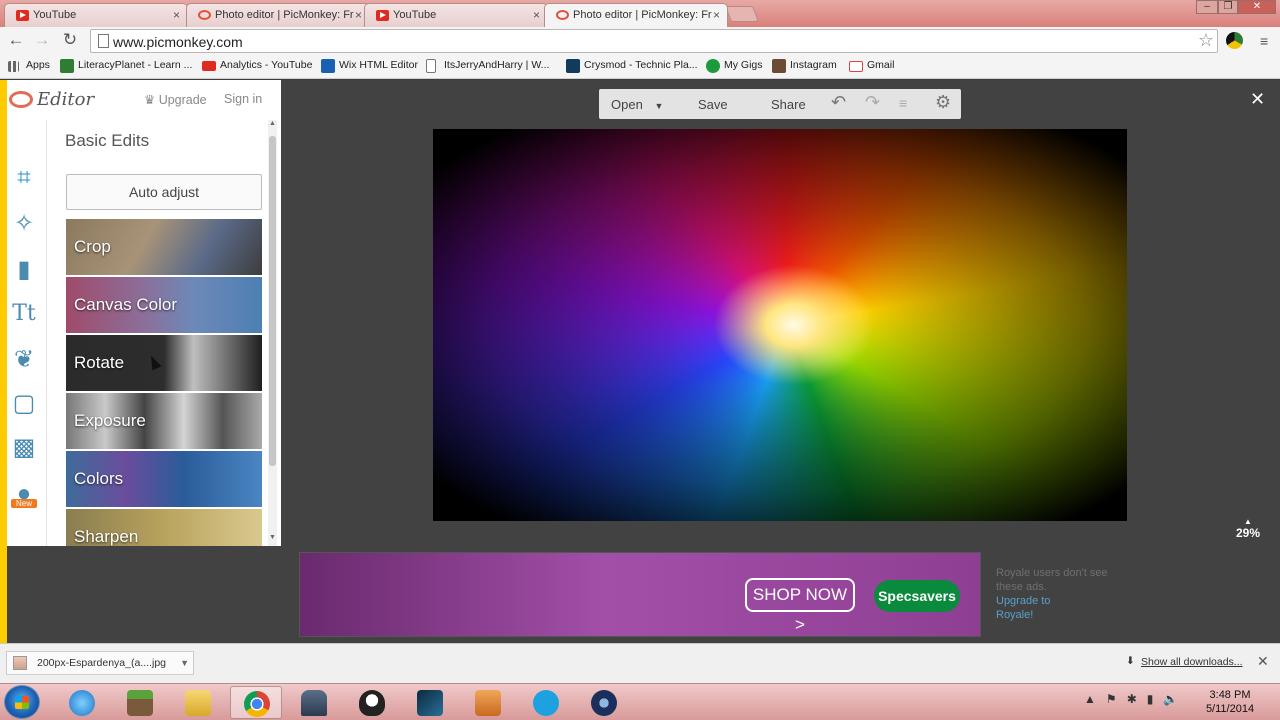  I want to click on zoom-control: ▲ 29%, so click(1248, 528).